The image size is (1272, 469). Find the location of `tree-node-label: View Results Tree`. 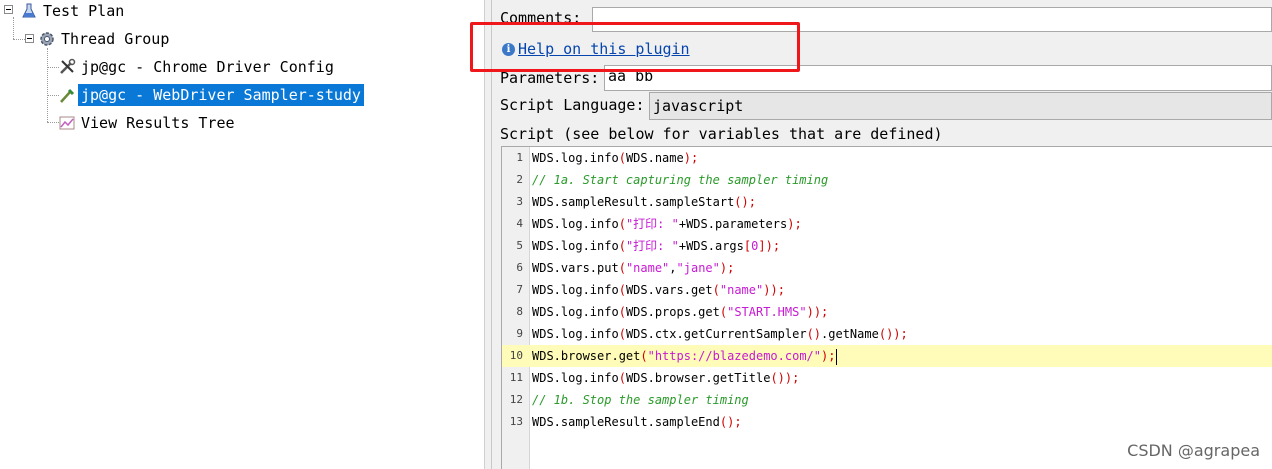

tree-node-label: View Results Tree is located at coordinates (158, 123).